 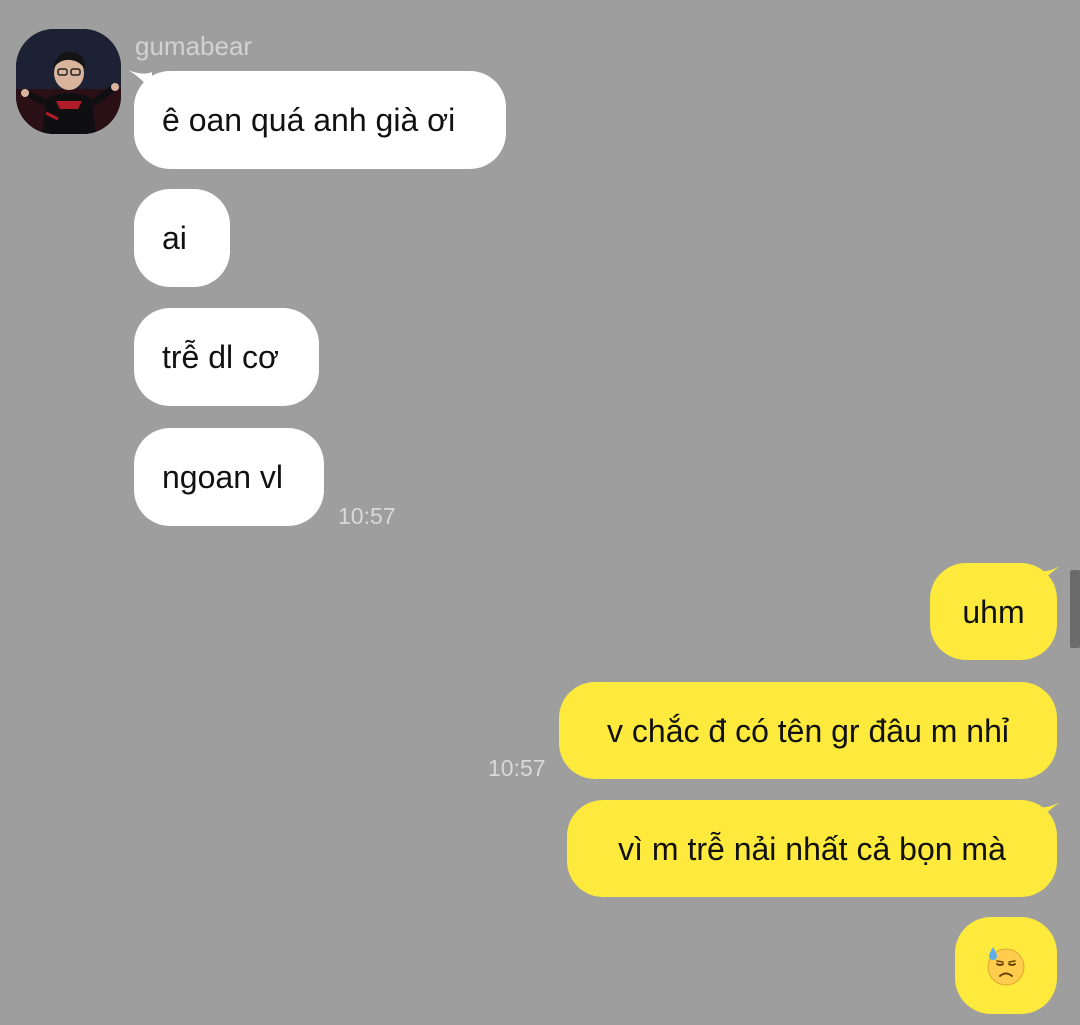 I want to click on scrollbar, so click(x=1075, y=609).